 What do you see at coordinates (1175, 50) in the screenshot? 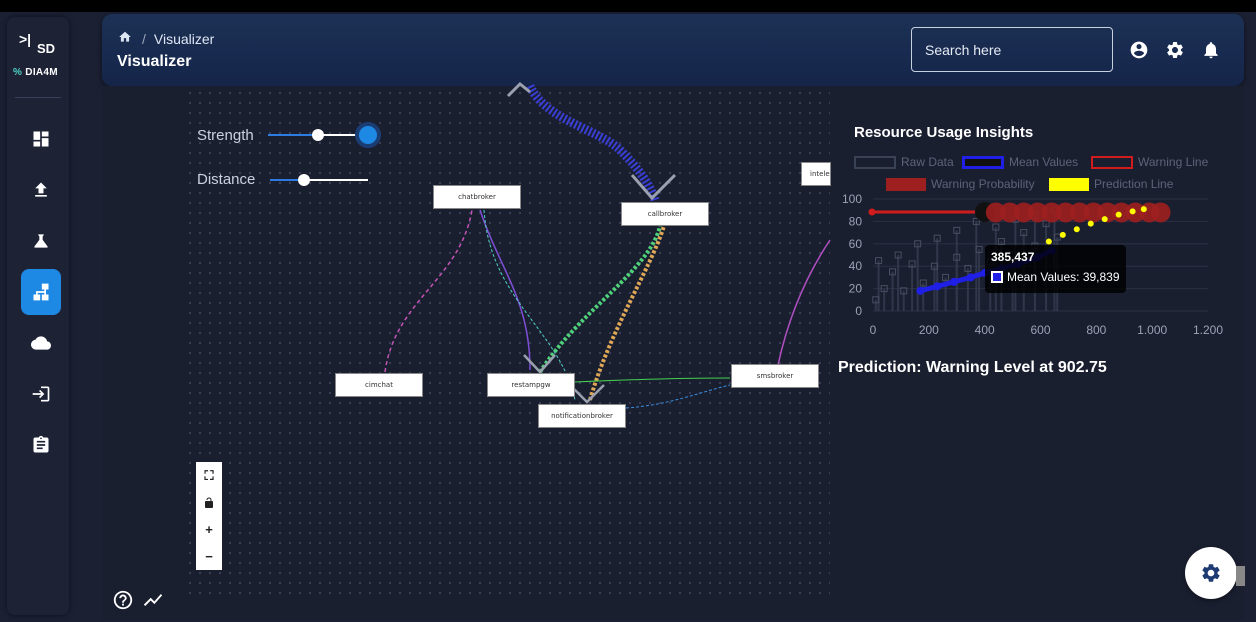
I see `settings-icon` at bounding box center [1175, 50].